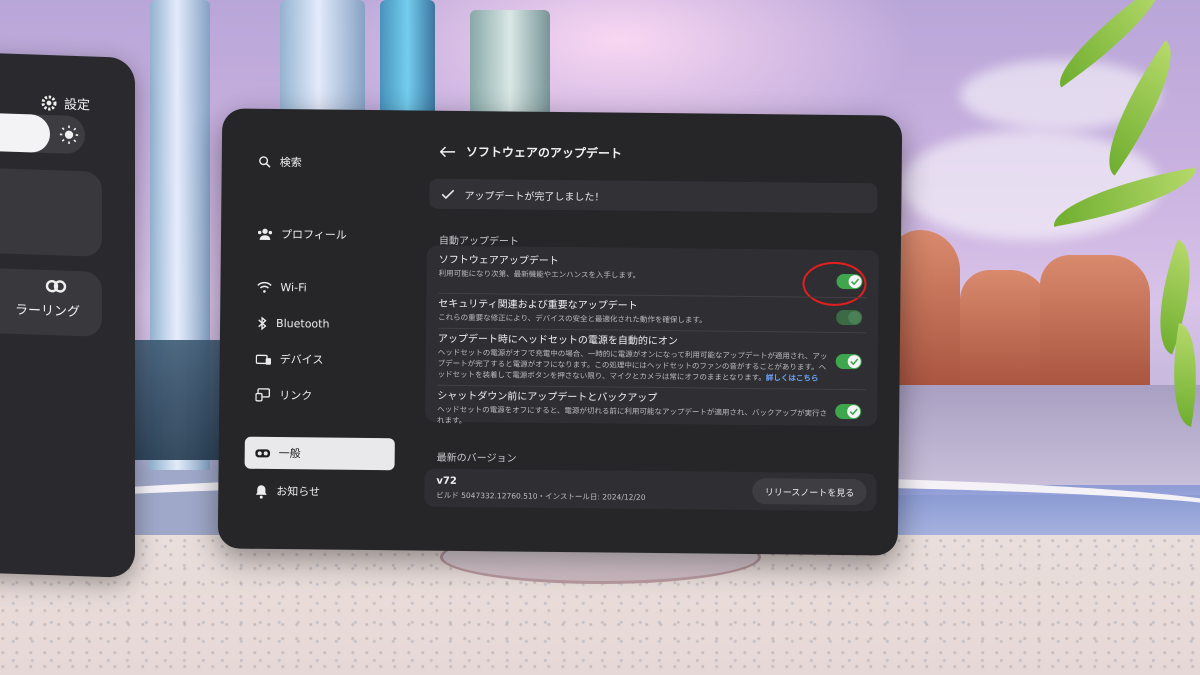 This screenshot has width=1200, height=675. I want to click on auto-power-on-toggle, so click(848, 361).